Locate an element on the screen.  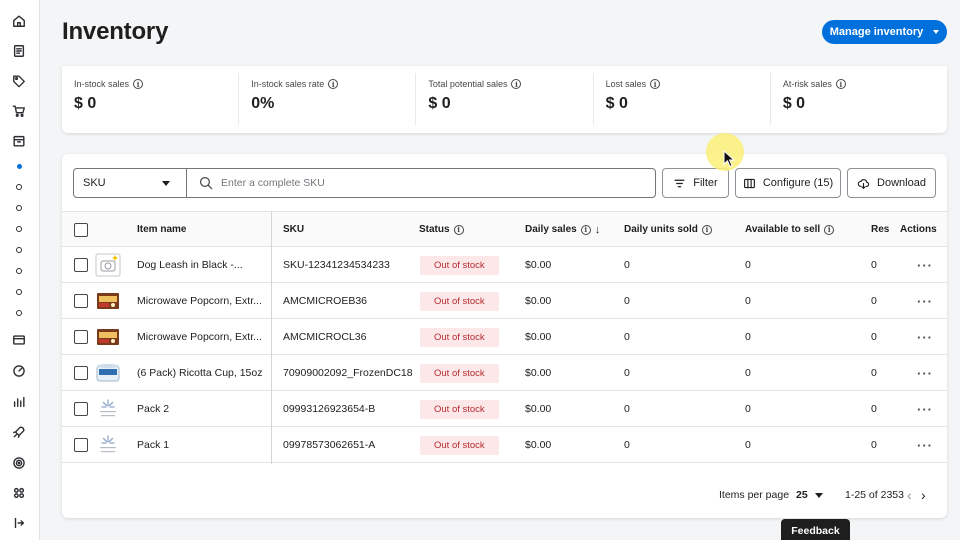
column-header-daily-sales: Daily sales i ↓ is located at coordinates (562, 229).